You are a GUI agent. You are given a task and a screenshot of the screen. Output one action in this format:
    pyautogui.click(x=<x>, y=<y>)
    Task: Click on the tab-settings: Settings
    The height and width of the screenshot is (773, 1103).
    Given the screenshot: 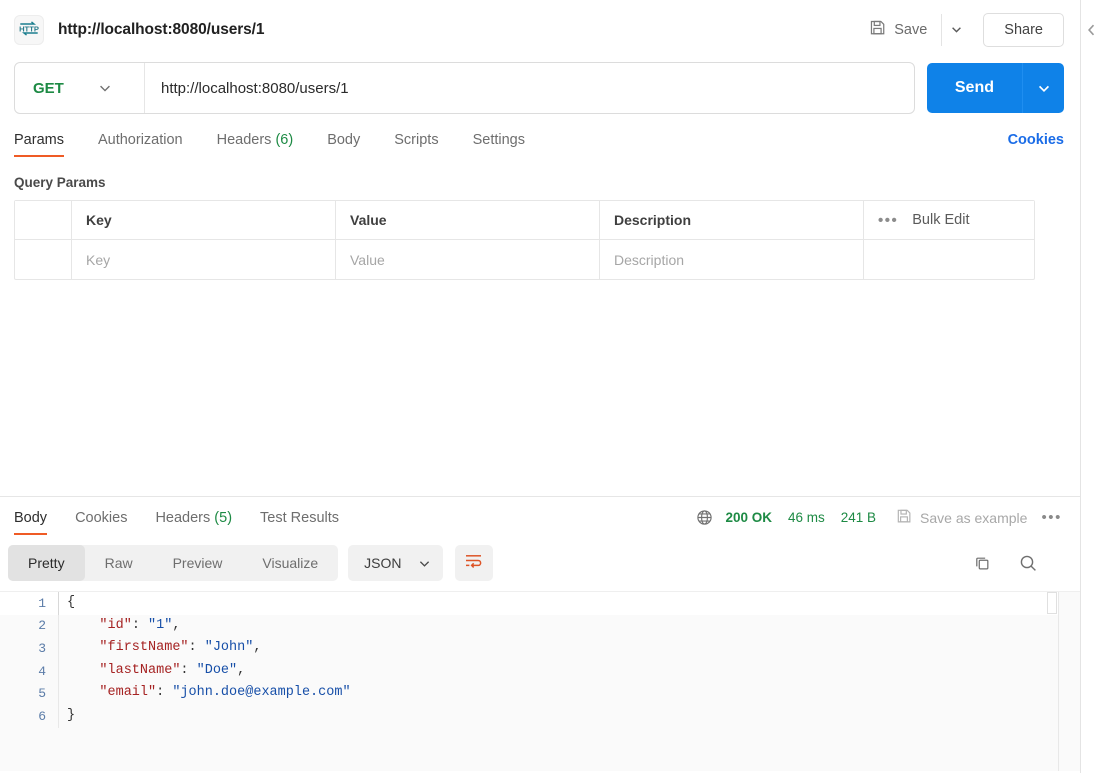 What is the action you would take?
    pyautogui.click(x=499, y=144)
    